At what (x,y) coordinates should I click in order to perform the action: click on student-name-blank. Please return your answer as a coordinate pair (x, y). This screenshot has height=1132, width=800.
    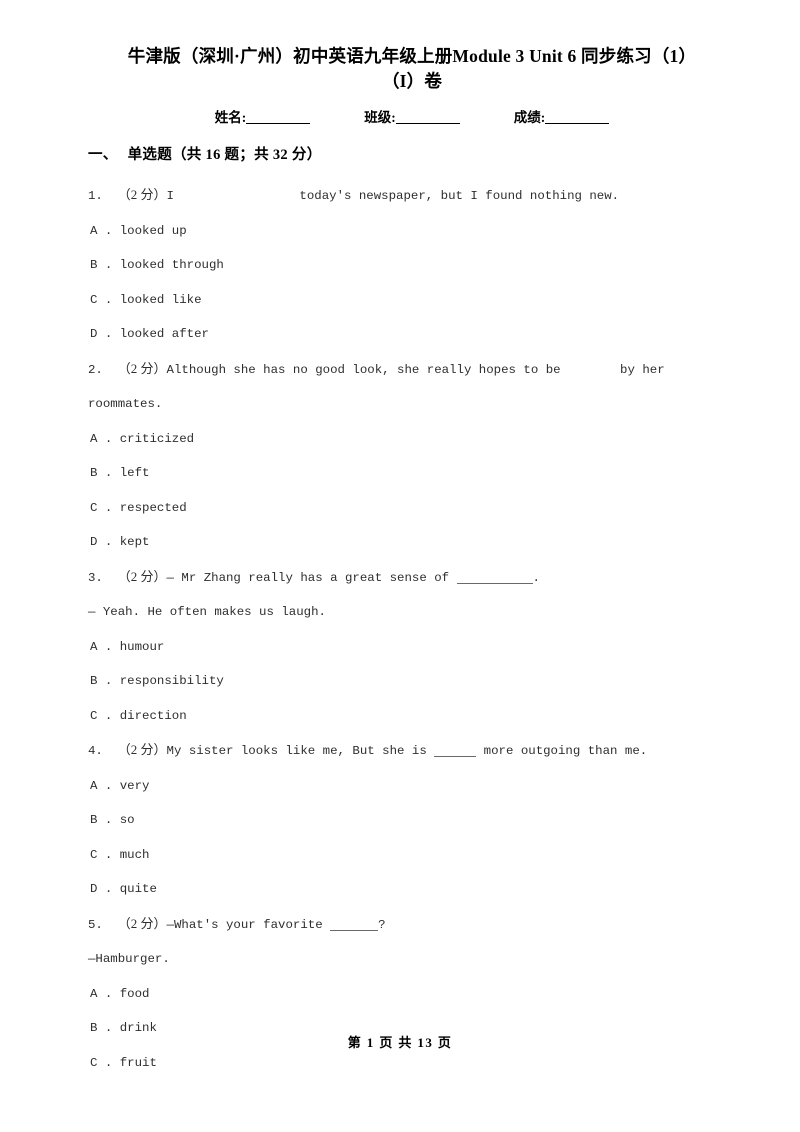
    Looking at the image, I should click on (278, 123).